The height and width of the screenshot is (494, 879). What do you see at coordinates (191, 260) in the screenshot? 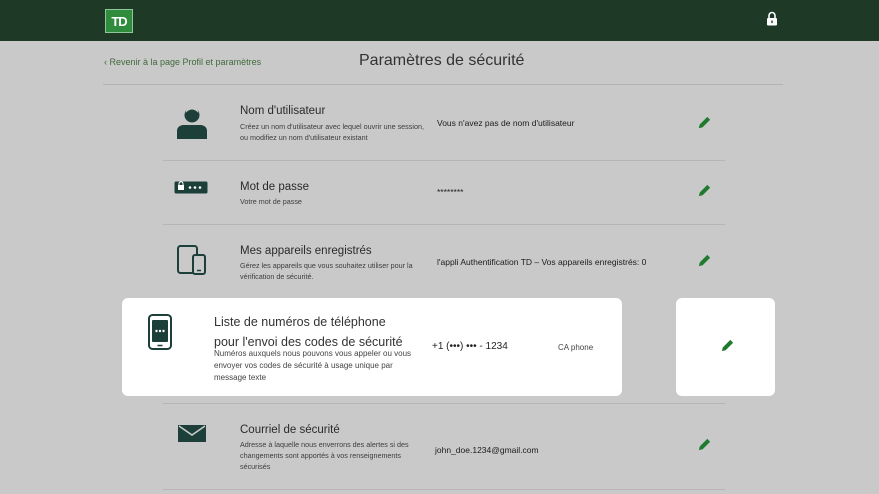
I see `devices-icon` at bounding box center [191, 260].